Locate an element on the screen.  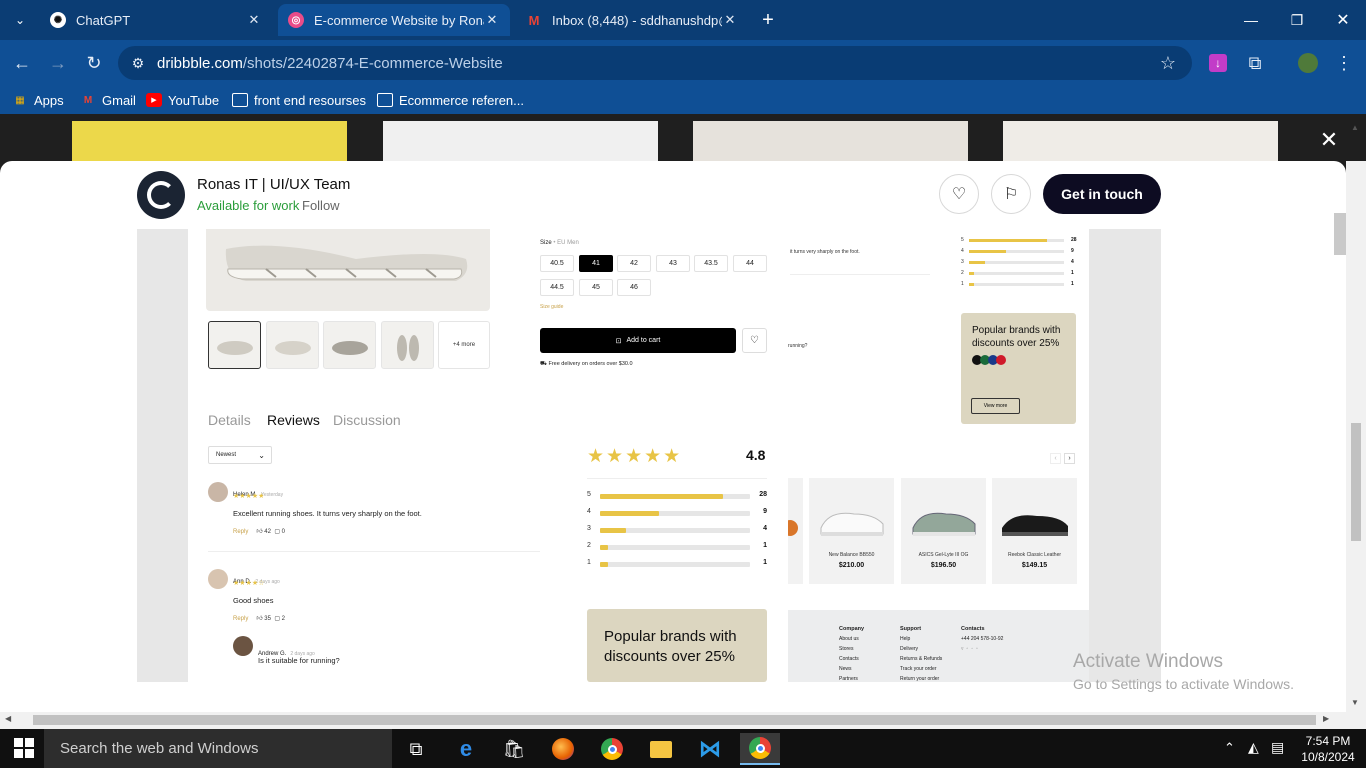
restore-icon: ❐ is located at coordinates (1297, 20).